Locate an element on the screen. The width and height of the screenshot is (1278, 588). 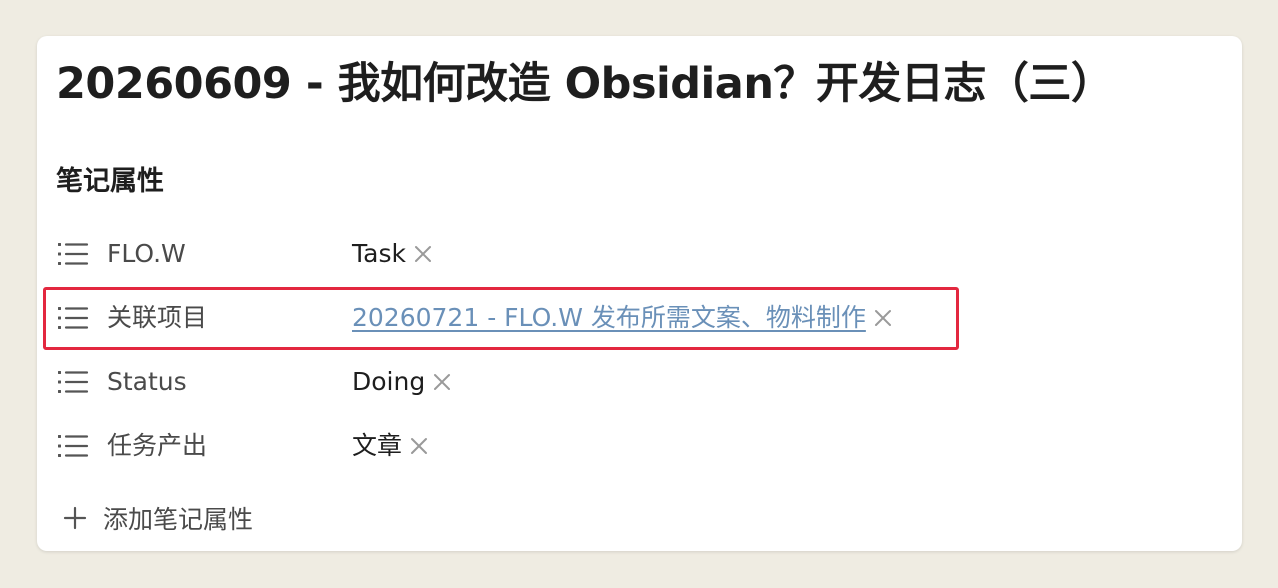
property-value-link: 20260721 - FLO.W 发布所需文案、物料制作 is located at coordinates (609, 318).